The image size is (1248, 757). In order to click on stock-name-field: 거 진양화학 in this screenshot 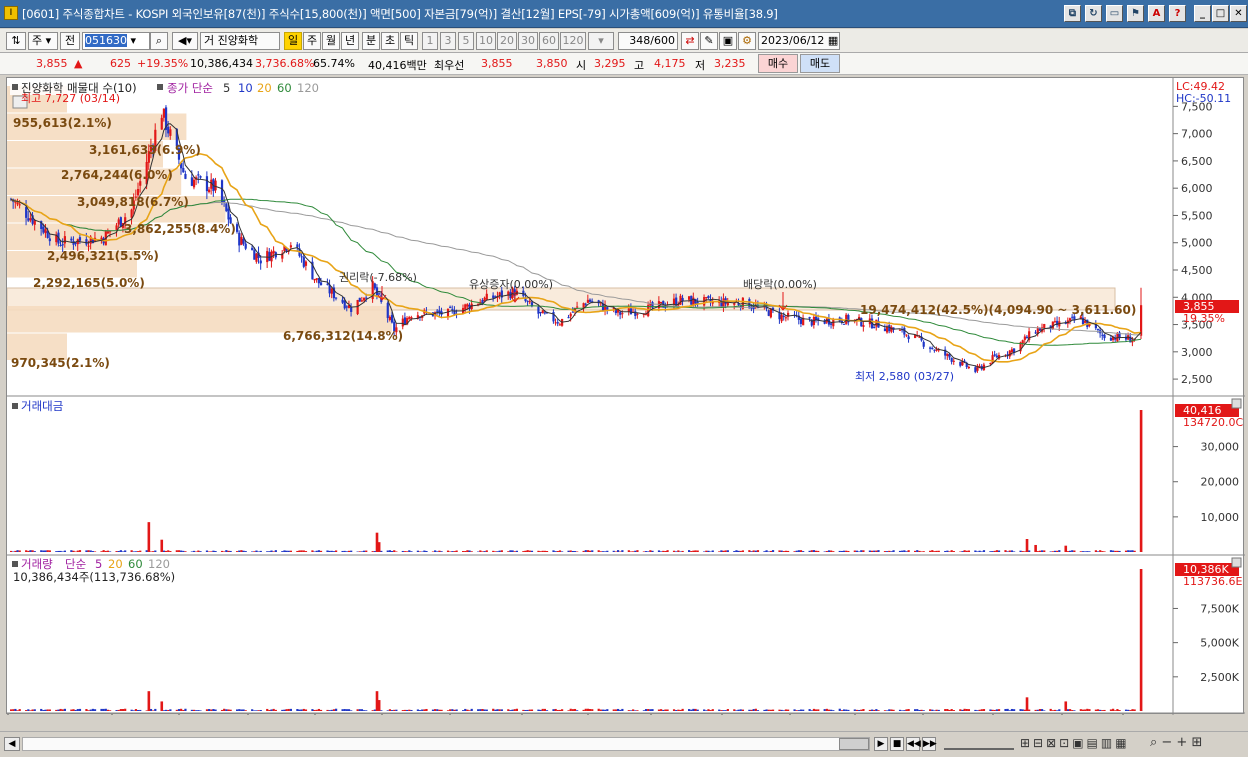, I will do `click(240, 41)`.